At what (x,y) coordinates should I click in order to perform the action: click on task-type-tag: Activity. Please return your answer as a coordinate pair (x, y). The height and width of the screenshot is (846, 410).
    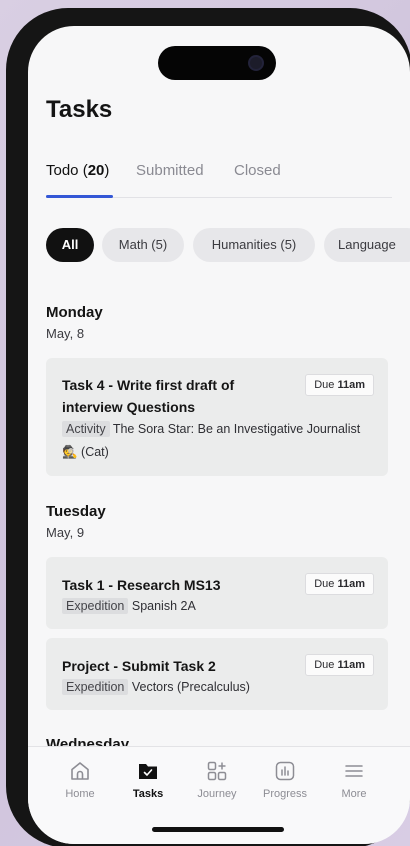
    Looking at the image, I should click on (86, 429).